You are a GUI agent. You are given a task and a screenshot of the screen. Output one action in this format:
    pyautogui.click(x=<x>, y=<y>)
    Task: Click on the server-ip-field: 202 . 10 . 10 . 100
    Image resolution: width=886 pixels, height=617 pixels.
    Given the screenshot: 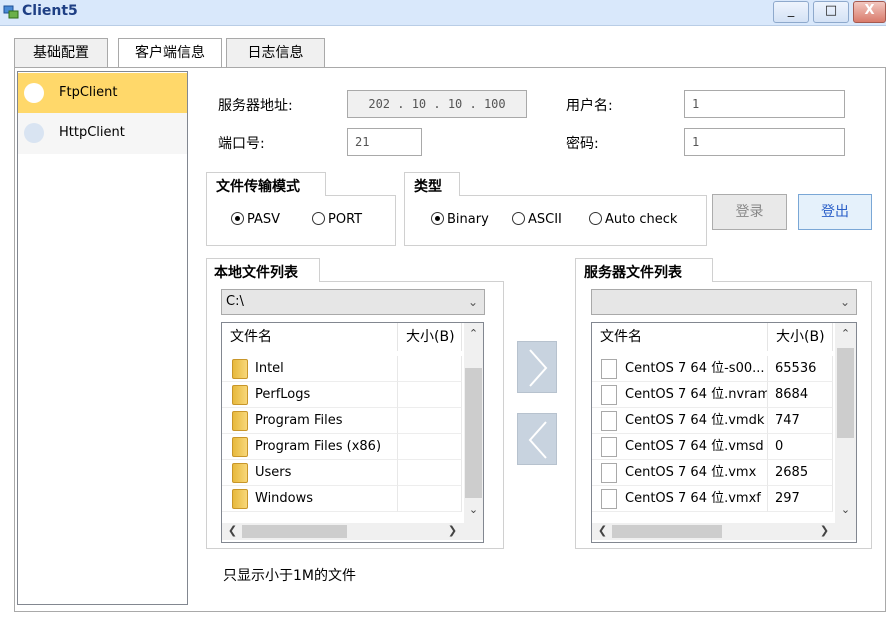 What is the action you would take?
    pyautogui.click(x=437, y=104)
    